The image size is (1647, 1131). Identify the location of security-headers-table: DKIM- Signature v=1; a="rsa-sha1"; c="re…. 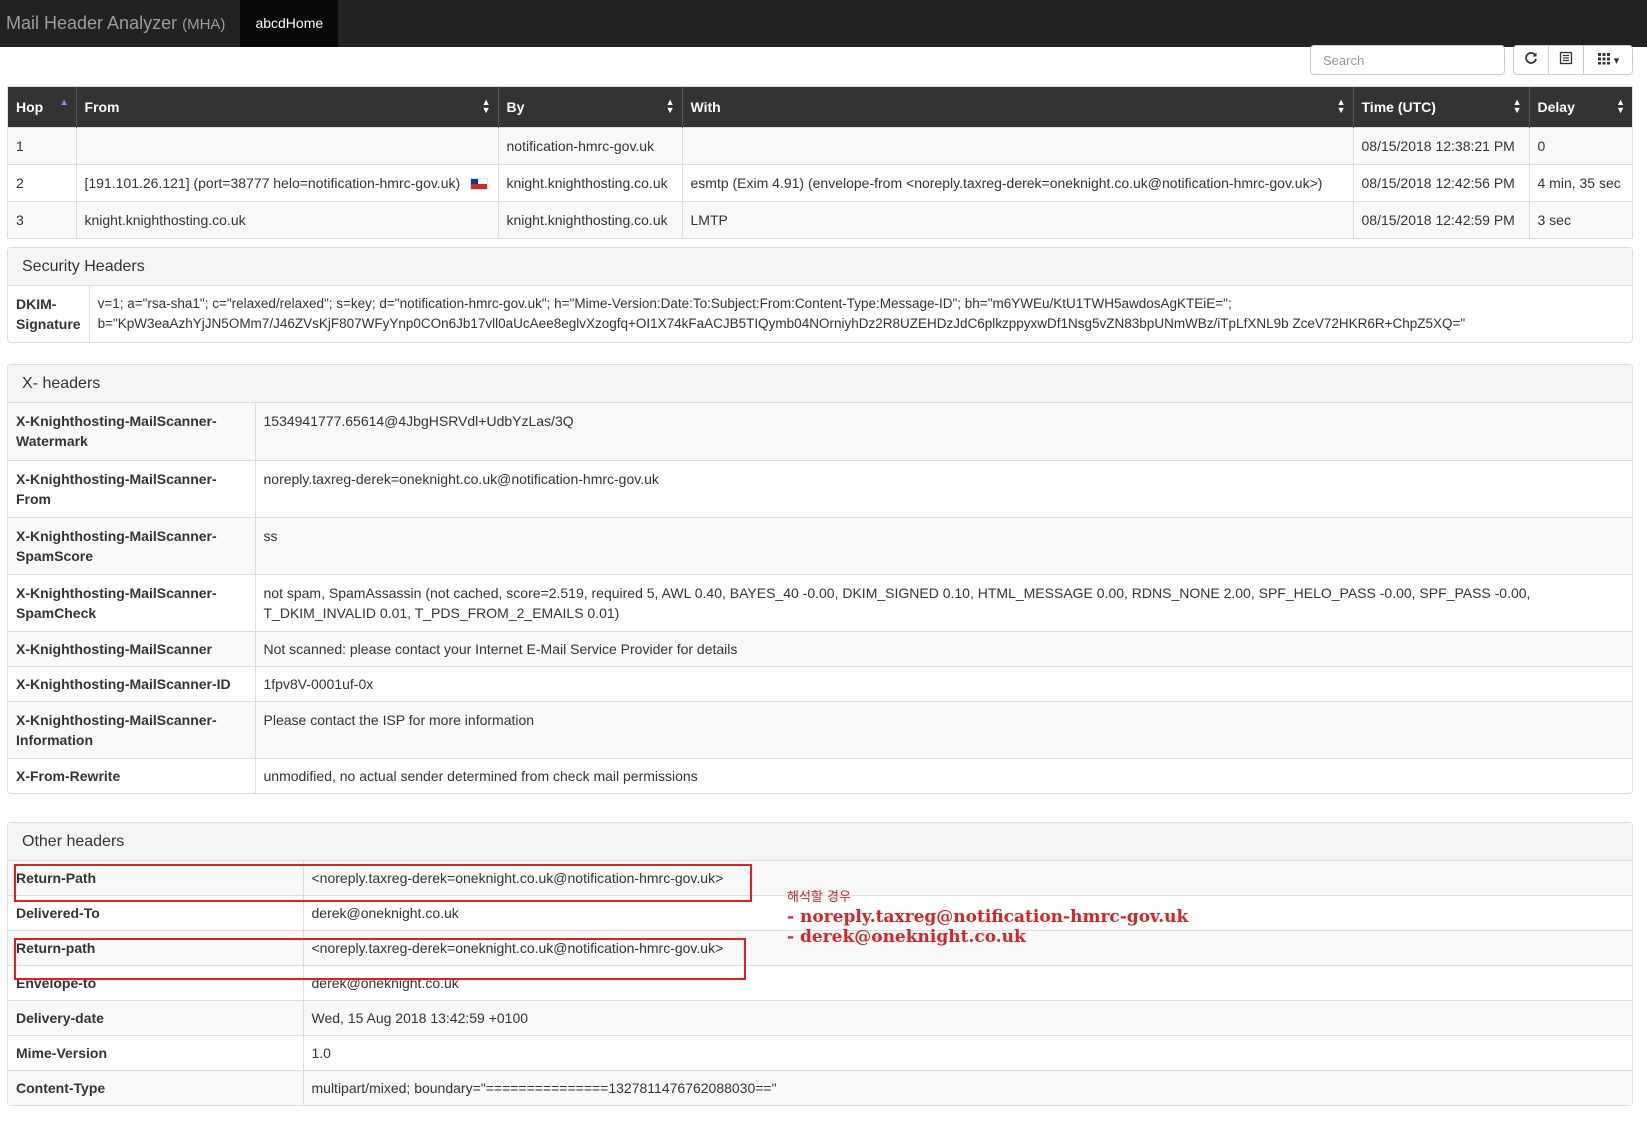
(820, 314).